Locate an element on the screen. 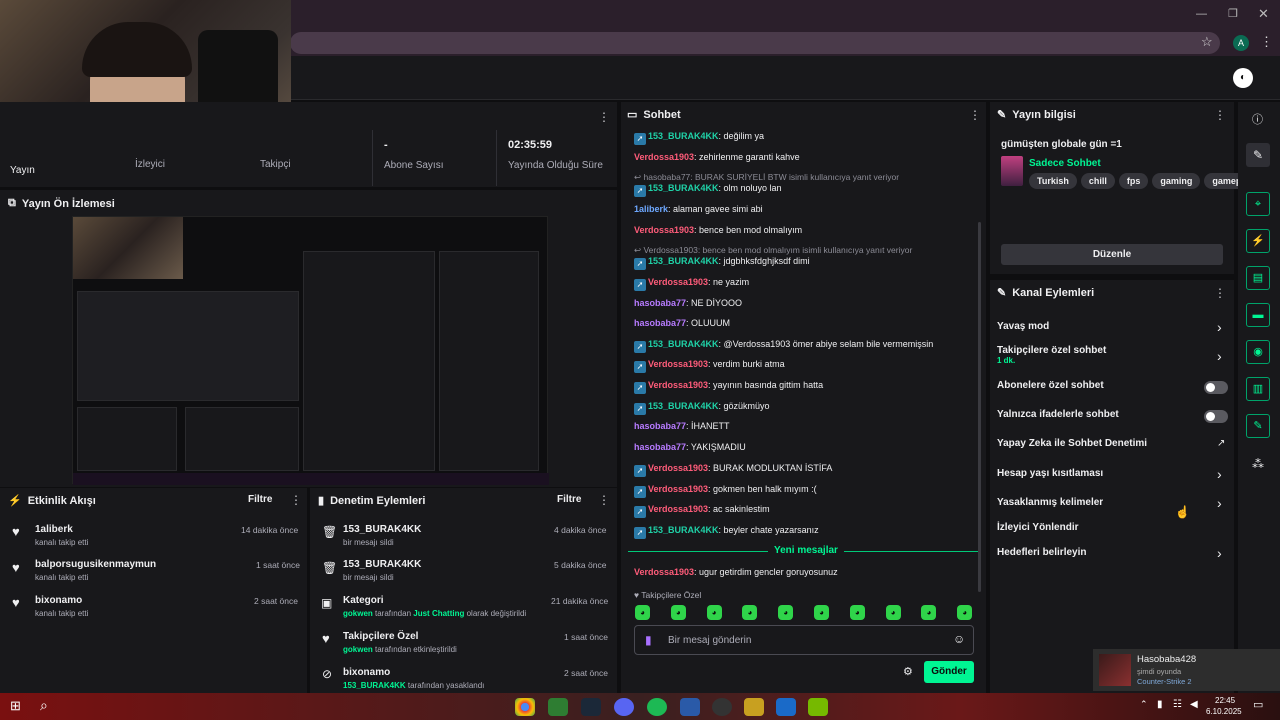  chat-message: hasobaba77: İHANETT is located at coordinates (682, 426).